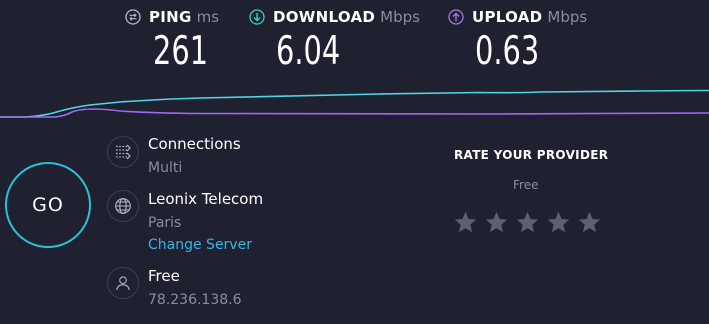  I want to click on change-server-link: Change Server, so click(200, 245).